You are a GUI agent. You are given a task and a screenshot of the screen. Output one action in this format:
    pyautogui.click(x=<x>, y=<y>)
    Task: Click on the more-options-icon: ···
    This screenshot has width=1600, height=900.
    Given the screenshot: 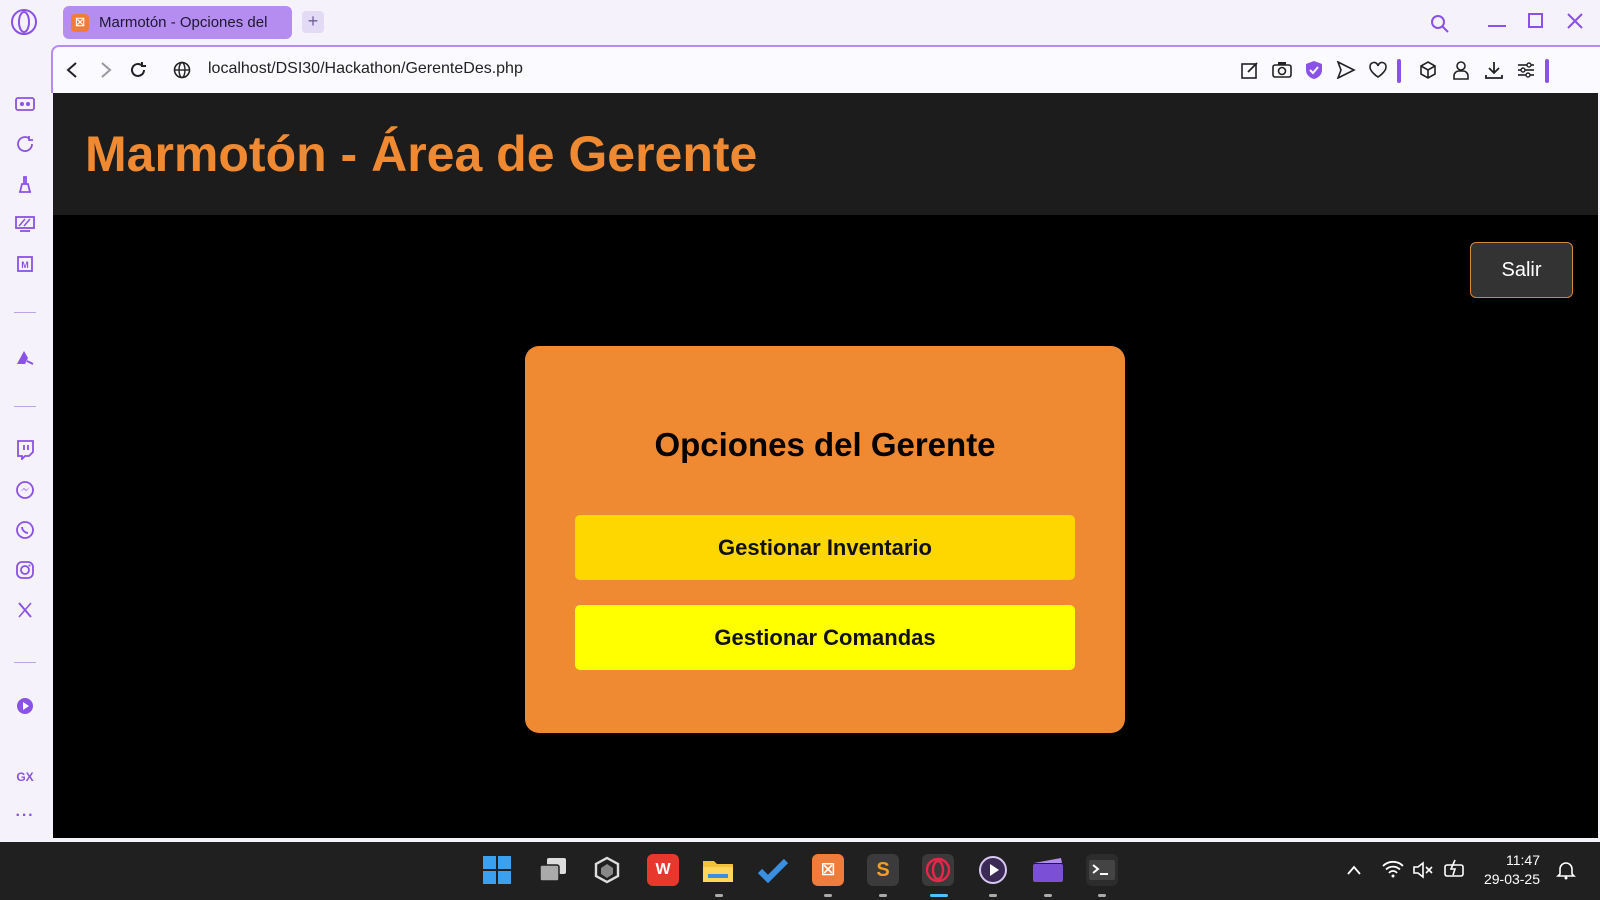 What is the action you would take?
    pyautogui.click(x=25, y=816)
    